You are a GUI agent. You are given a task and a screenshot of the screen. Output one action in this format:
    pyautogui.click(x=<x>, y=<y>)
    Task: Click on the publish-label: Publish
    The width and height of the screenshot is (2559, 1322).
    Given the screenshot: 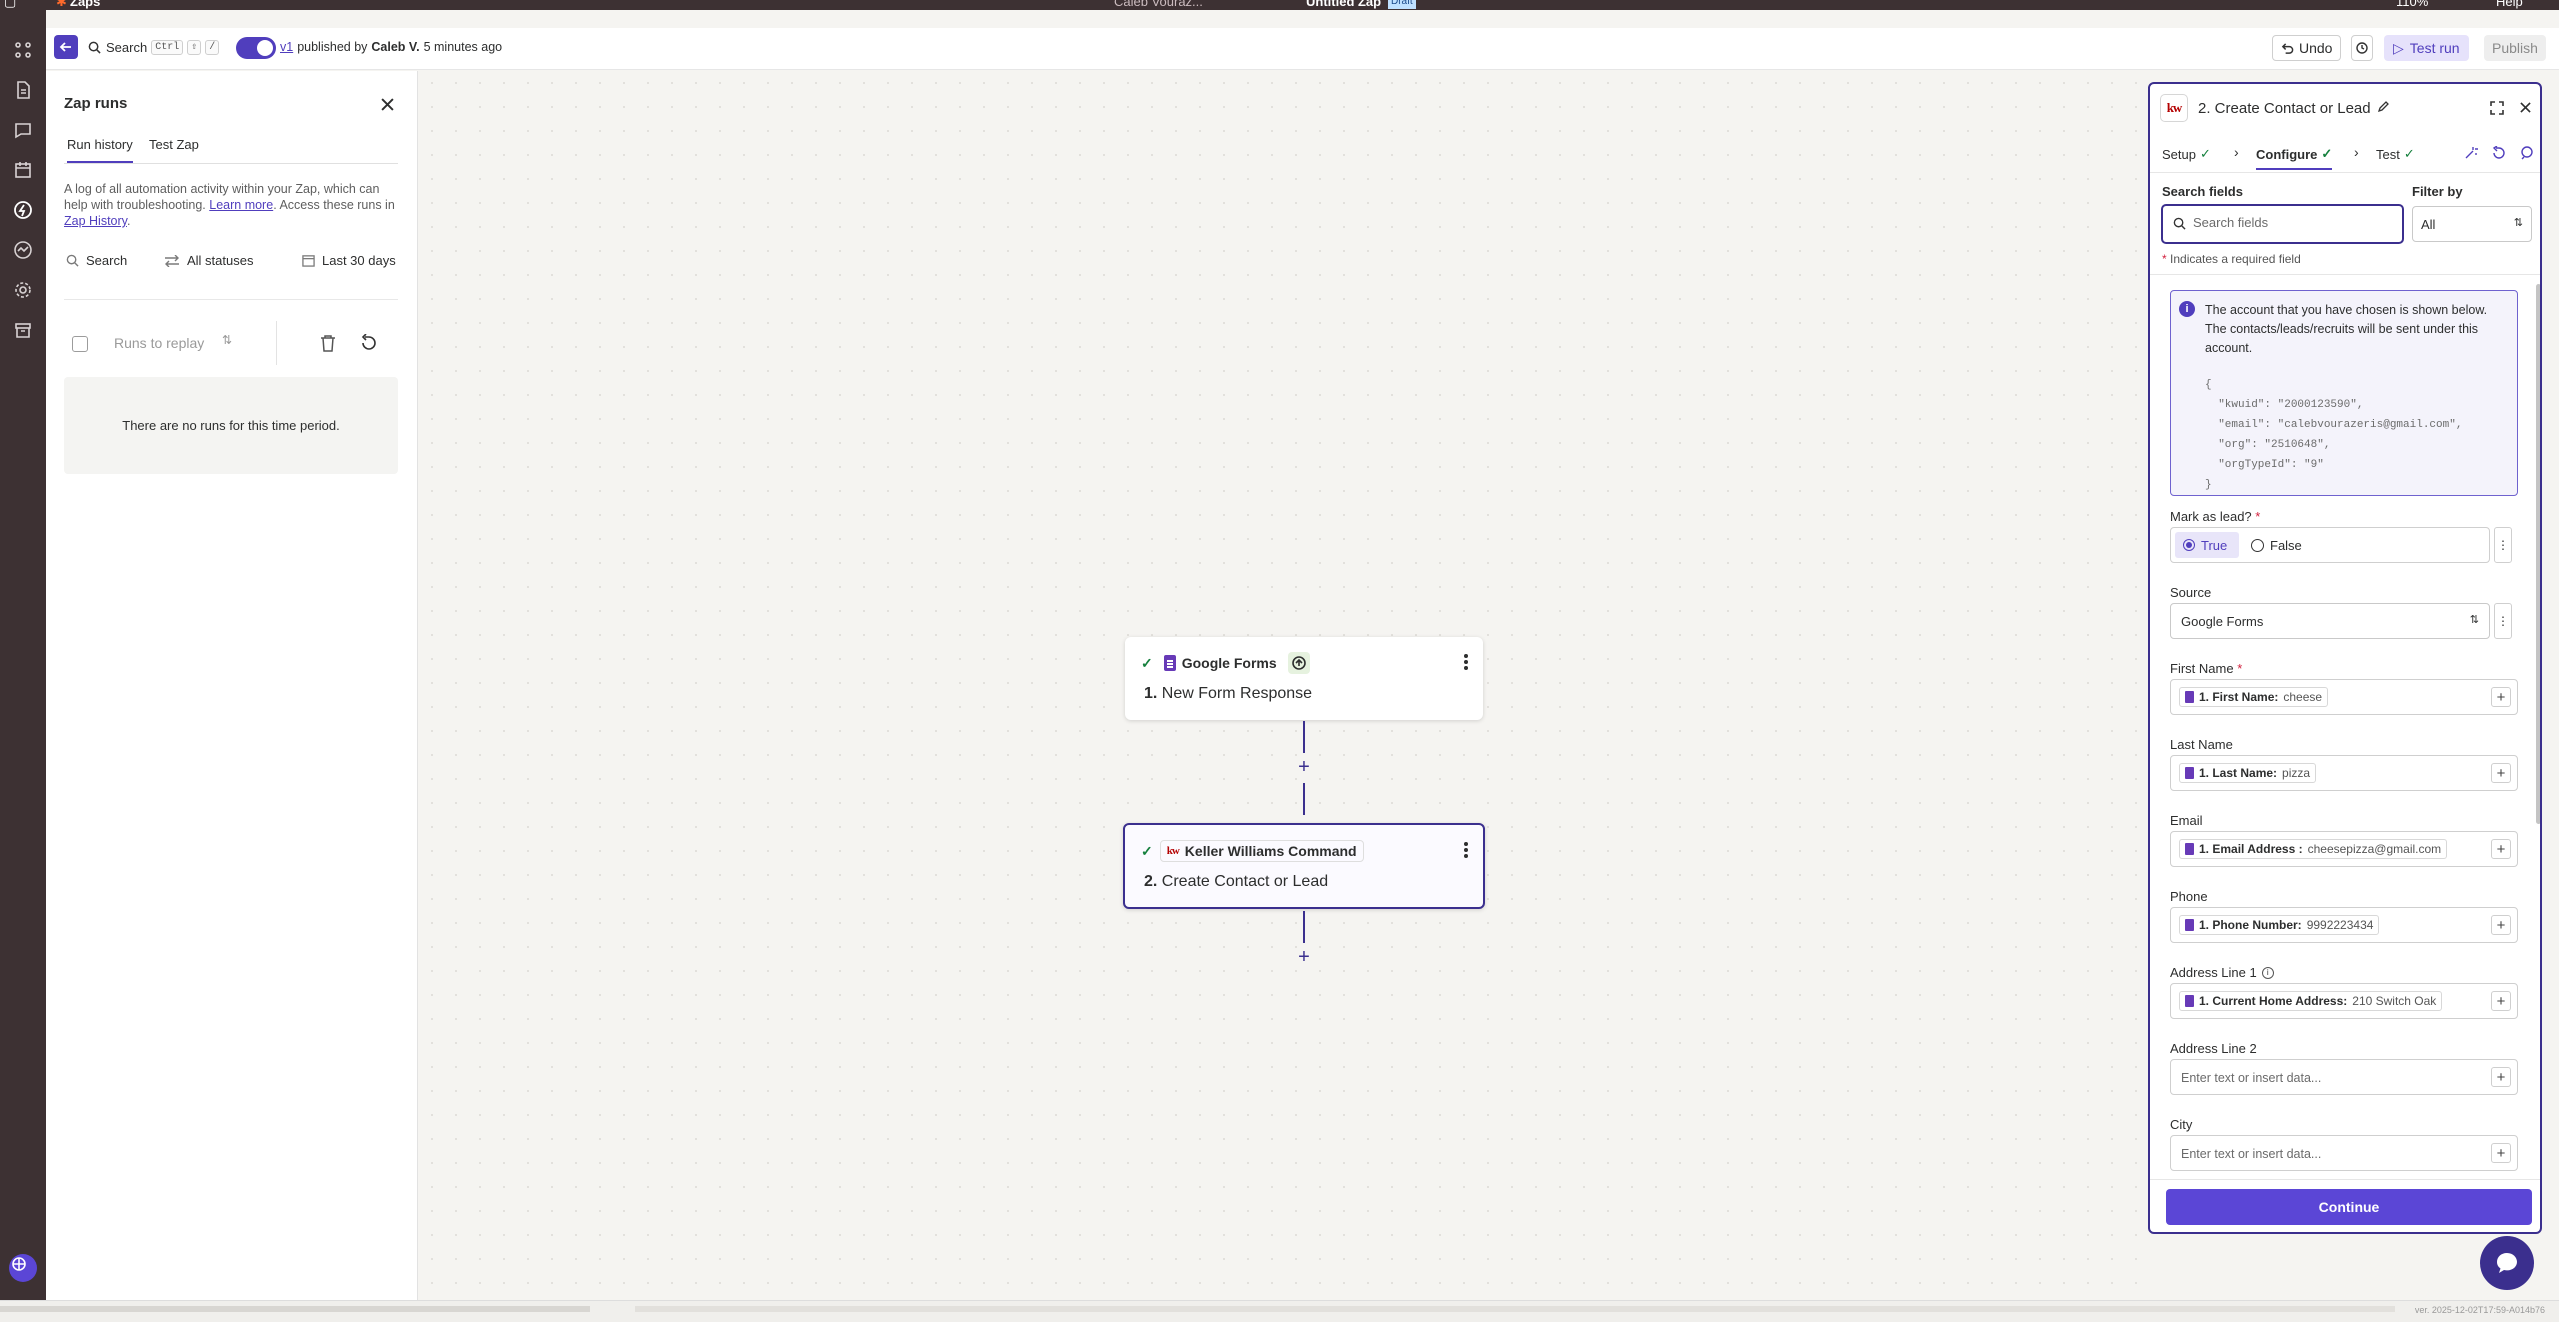 What is the action you would take?
    pyautogui.click(x=2515, y=48)
    